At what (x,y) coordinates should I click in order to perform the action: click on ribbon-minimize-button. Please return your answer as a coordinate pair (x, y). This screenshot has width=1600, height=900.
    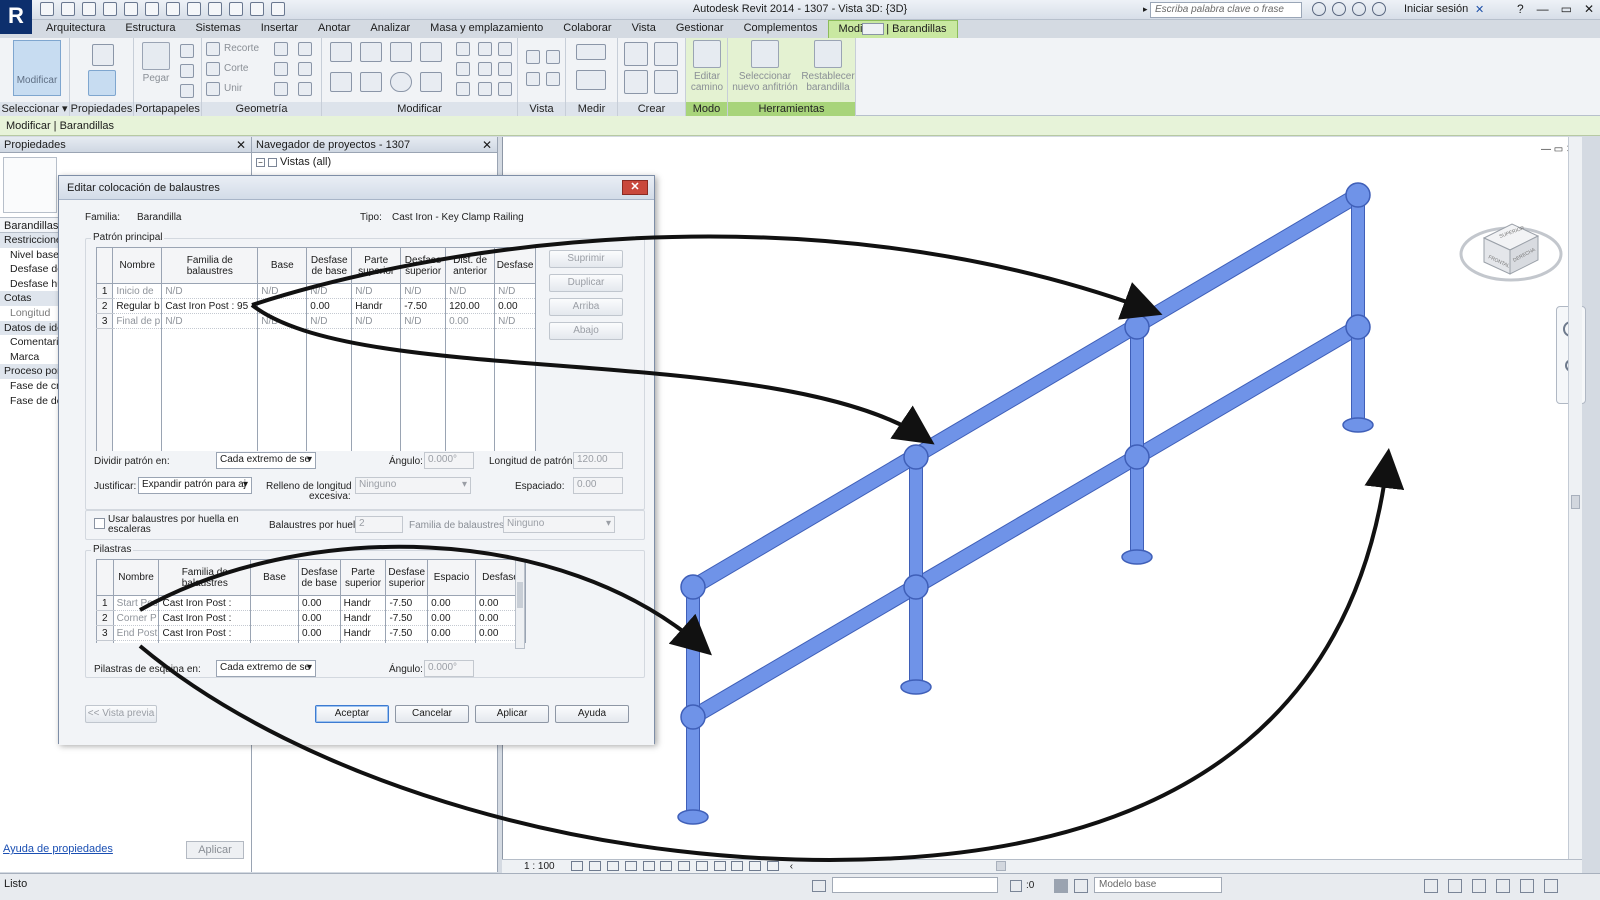
    Looking at the image, I should click on (873, 29).